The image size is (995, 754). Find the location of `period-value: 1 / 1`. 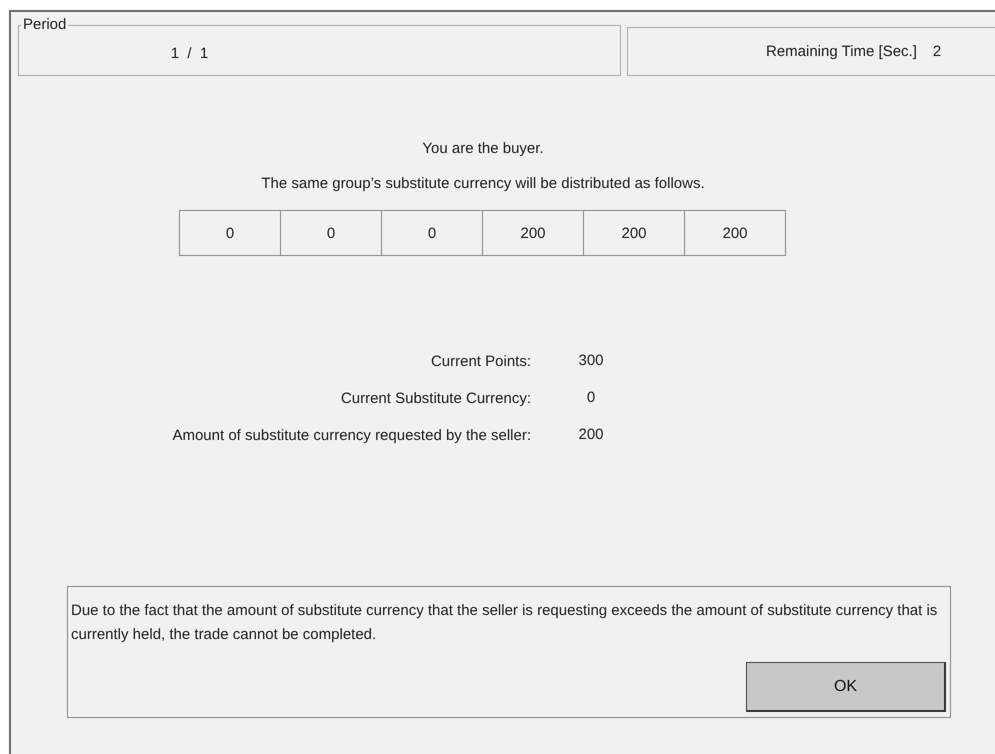

period-value: 1 / 1 is located at coordinates (189, 53).